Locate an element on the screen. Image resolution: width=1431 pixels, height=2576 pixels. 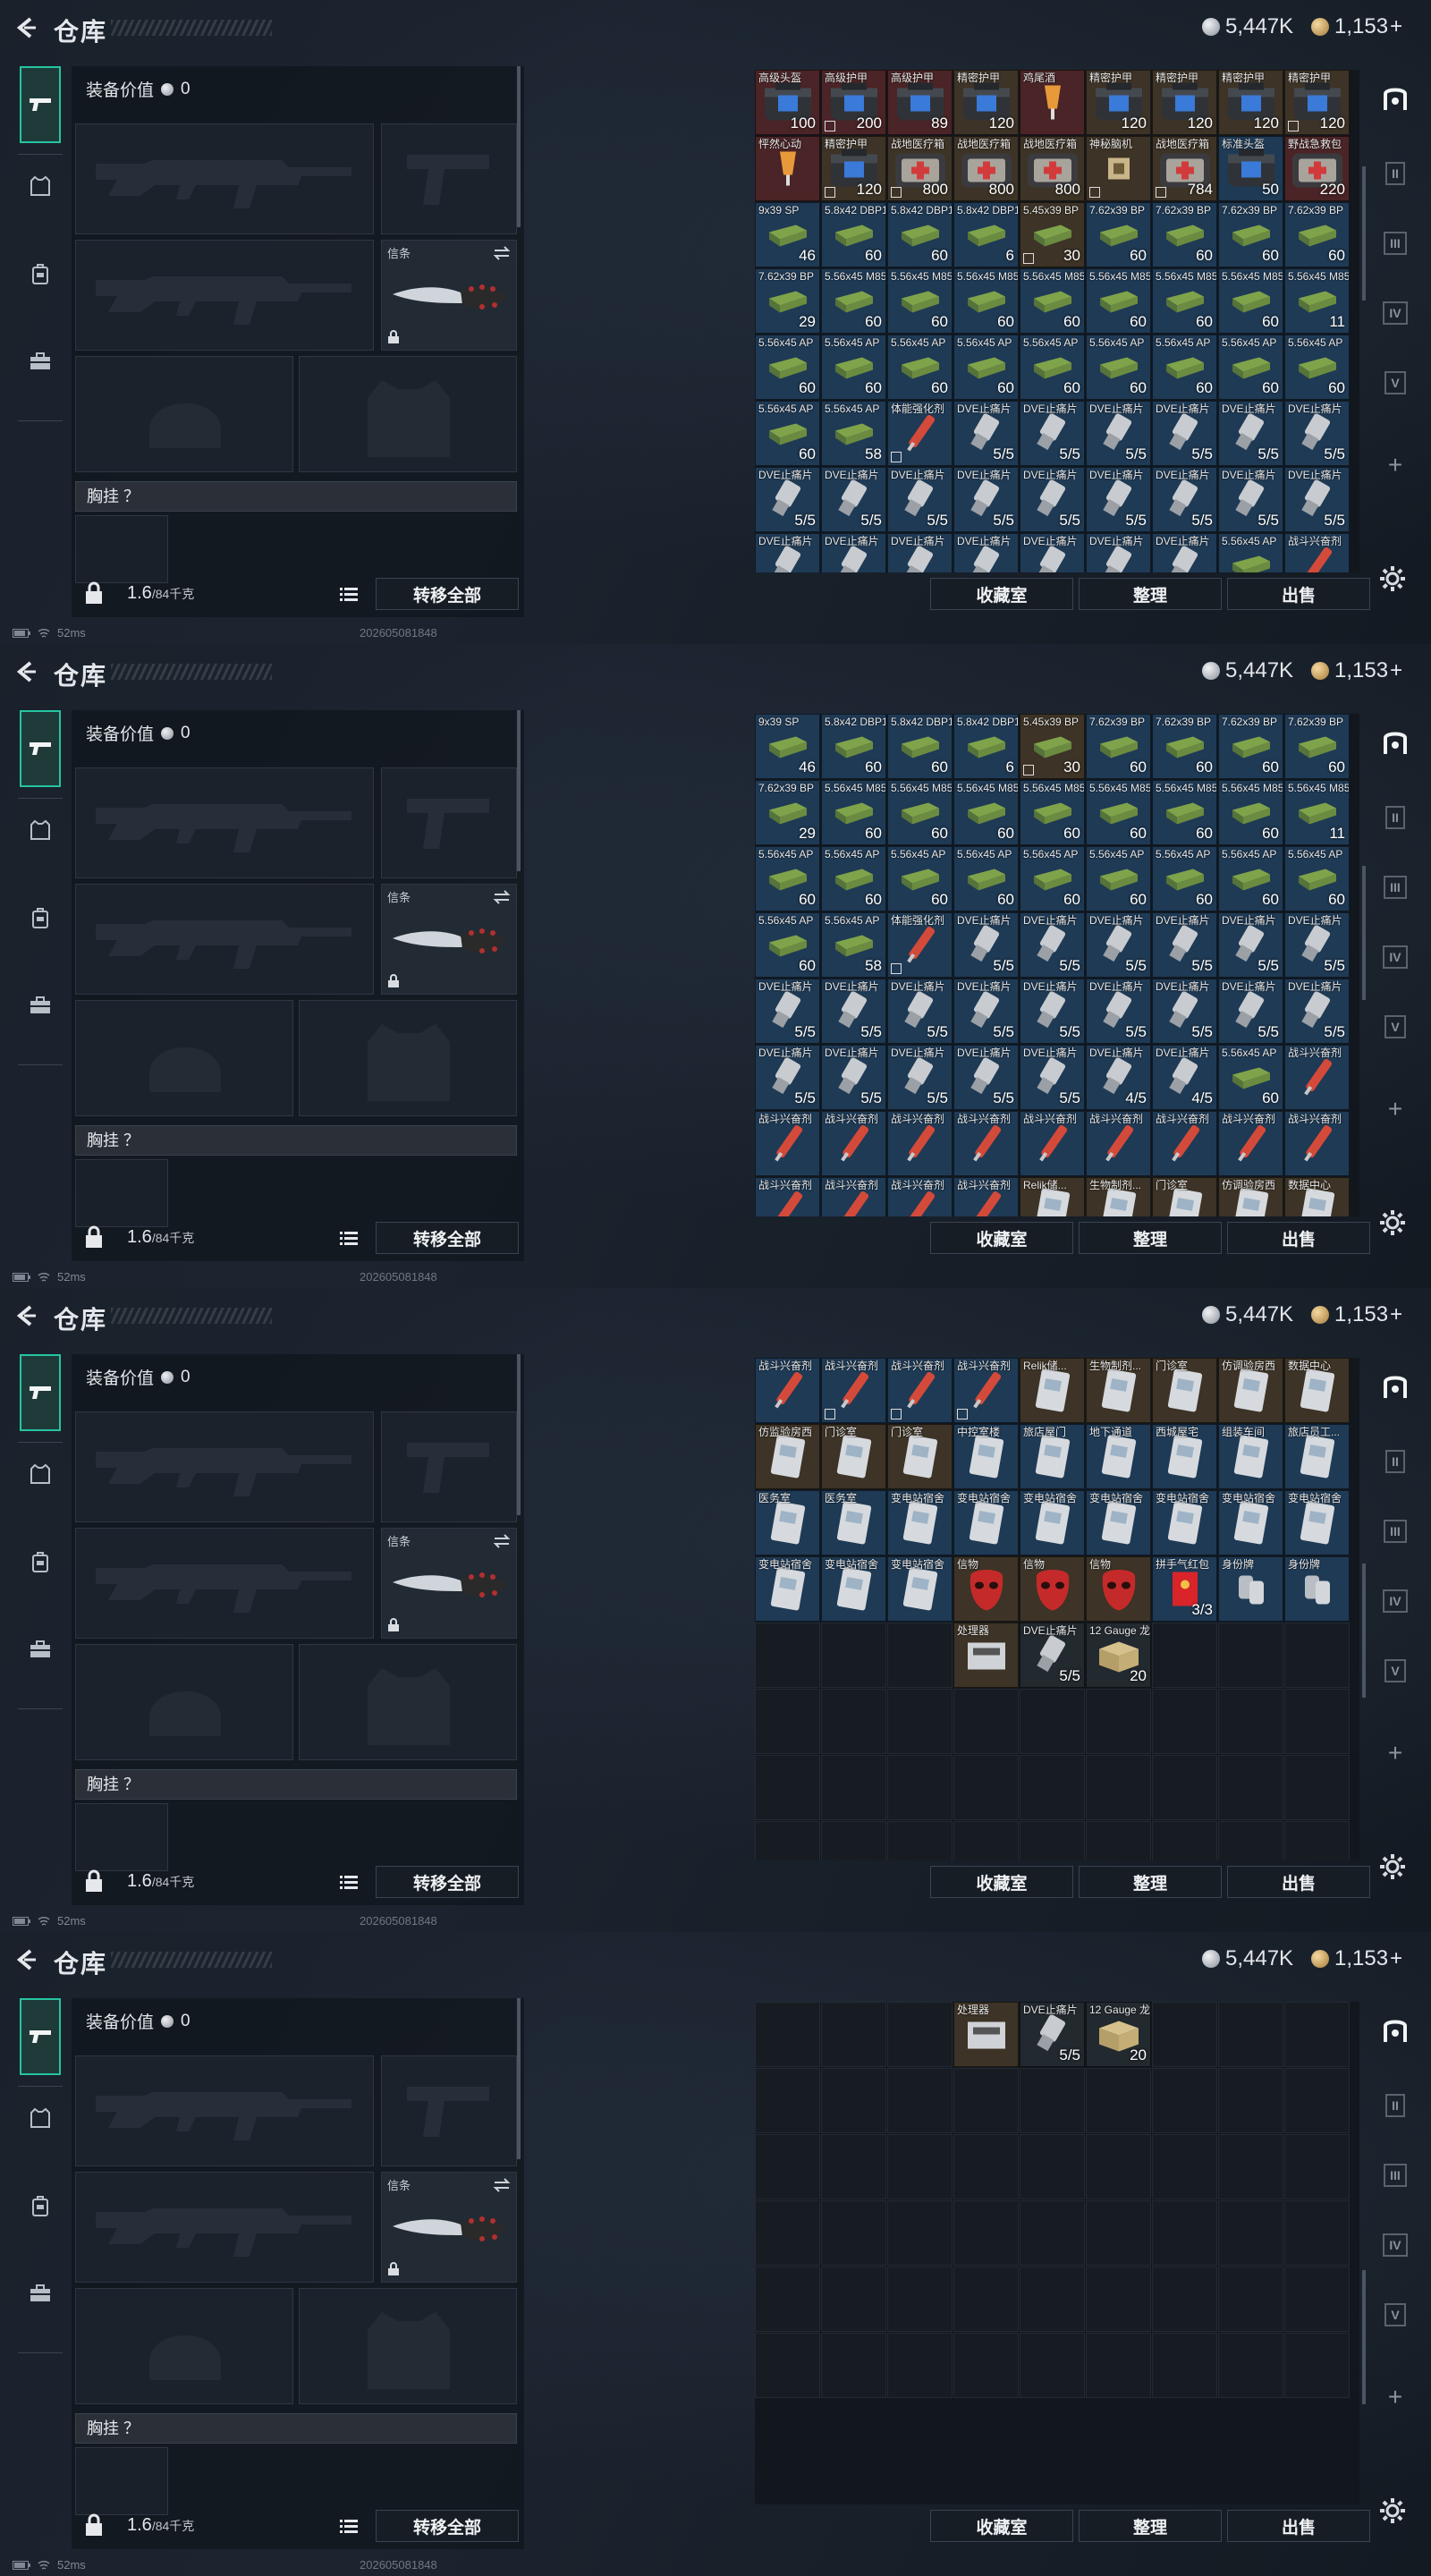
stash-item: 5.56x45 AP 58 is located at coordinates (854, 945).